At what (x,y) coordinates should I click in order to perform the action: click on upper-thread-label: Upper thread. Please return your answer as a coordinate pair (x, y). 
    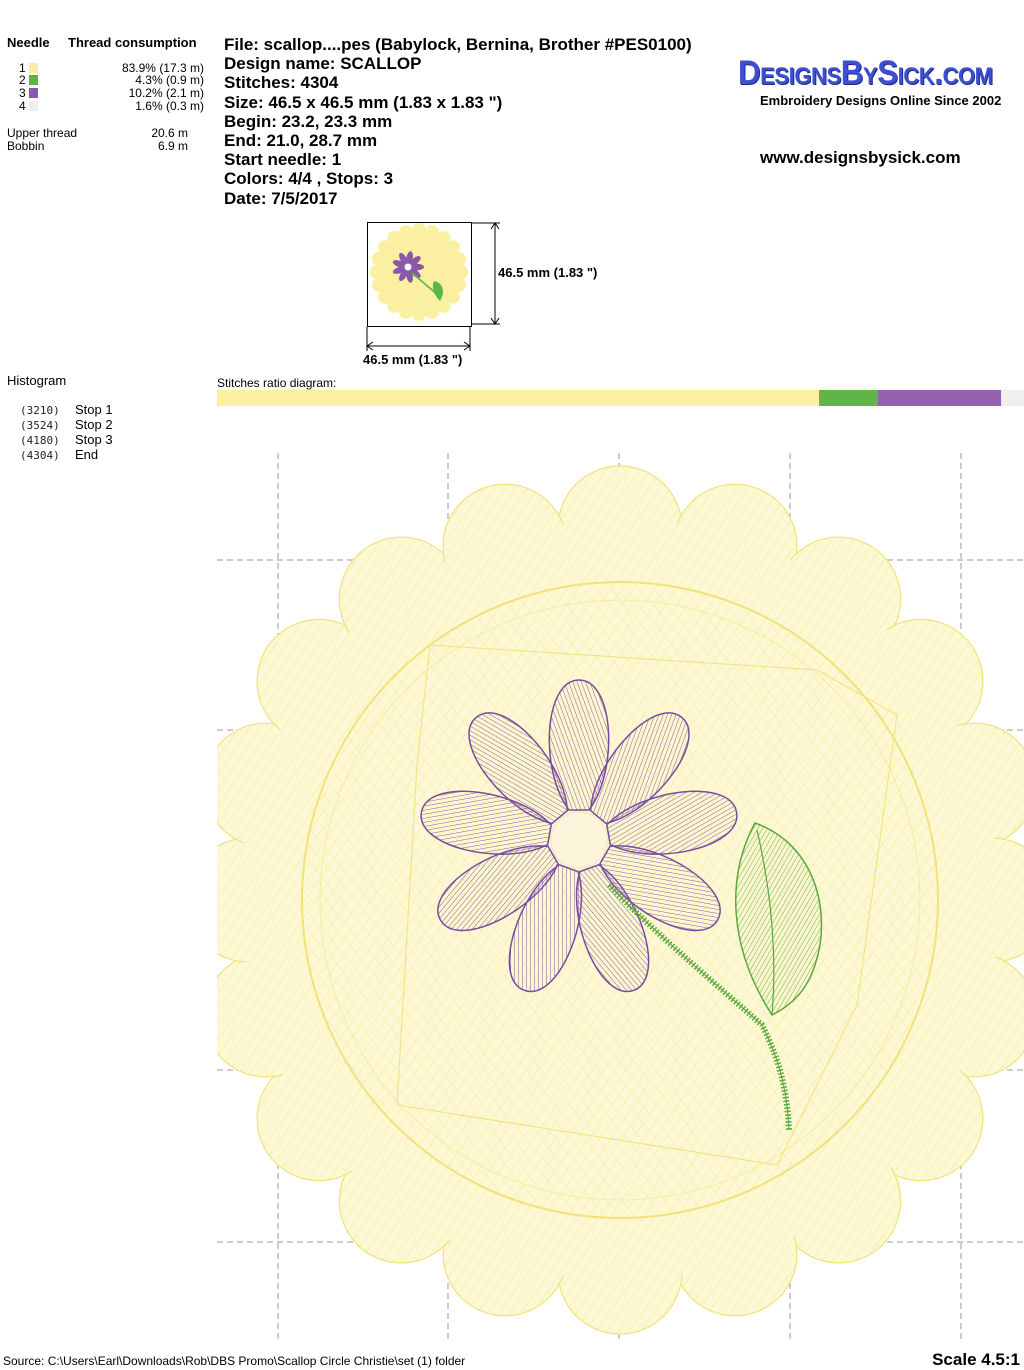
    Looking at the image, I should click on (42, 133).